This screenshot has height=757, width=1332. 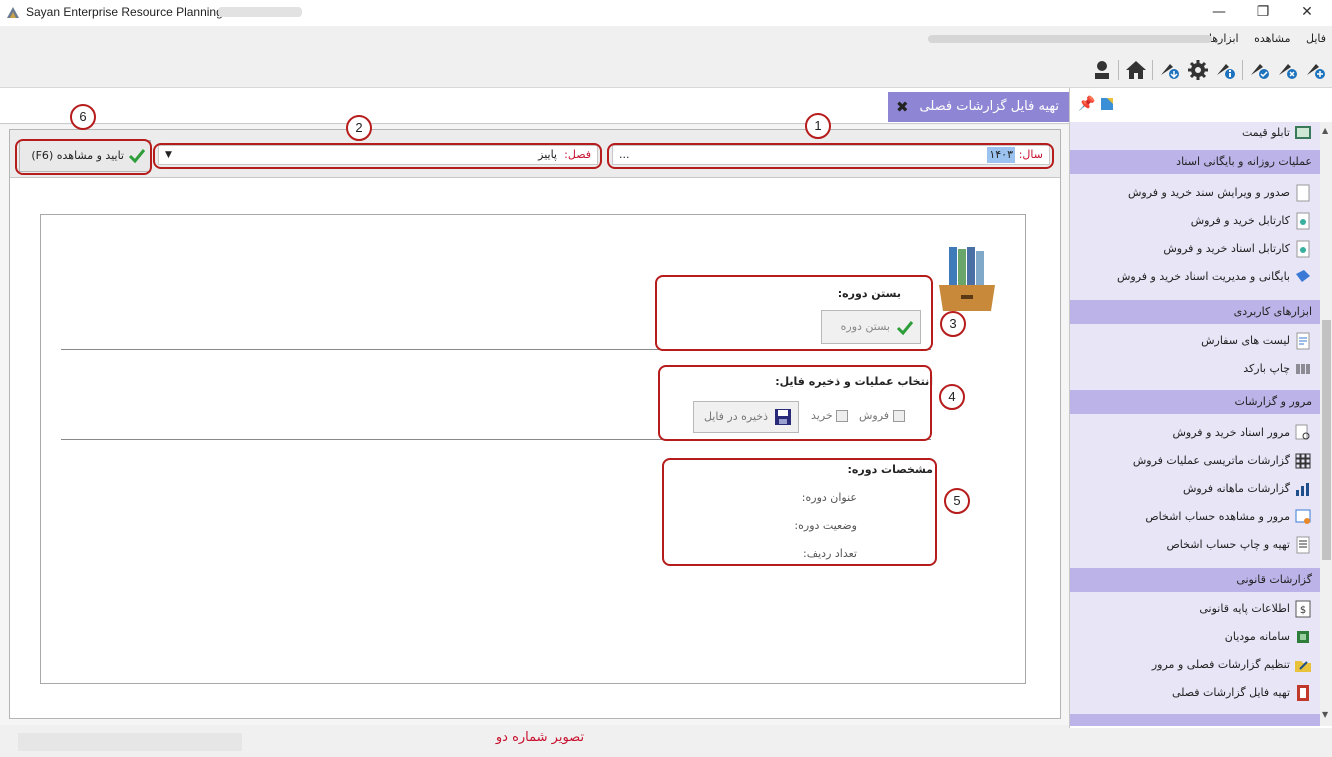 I want to click on status-blurred-info, so click(x=130, y=742).